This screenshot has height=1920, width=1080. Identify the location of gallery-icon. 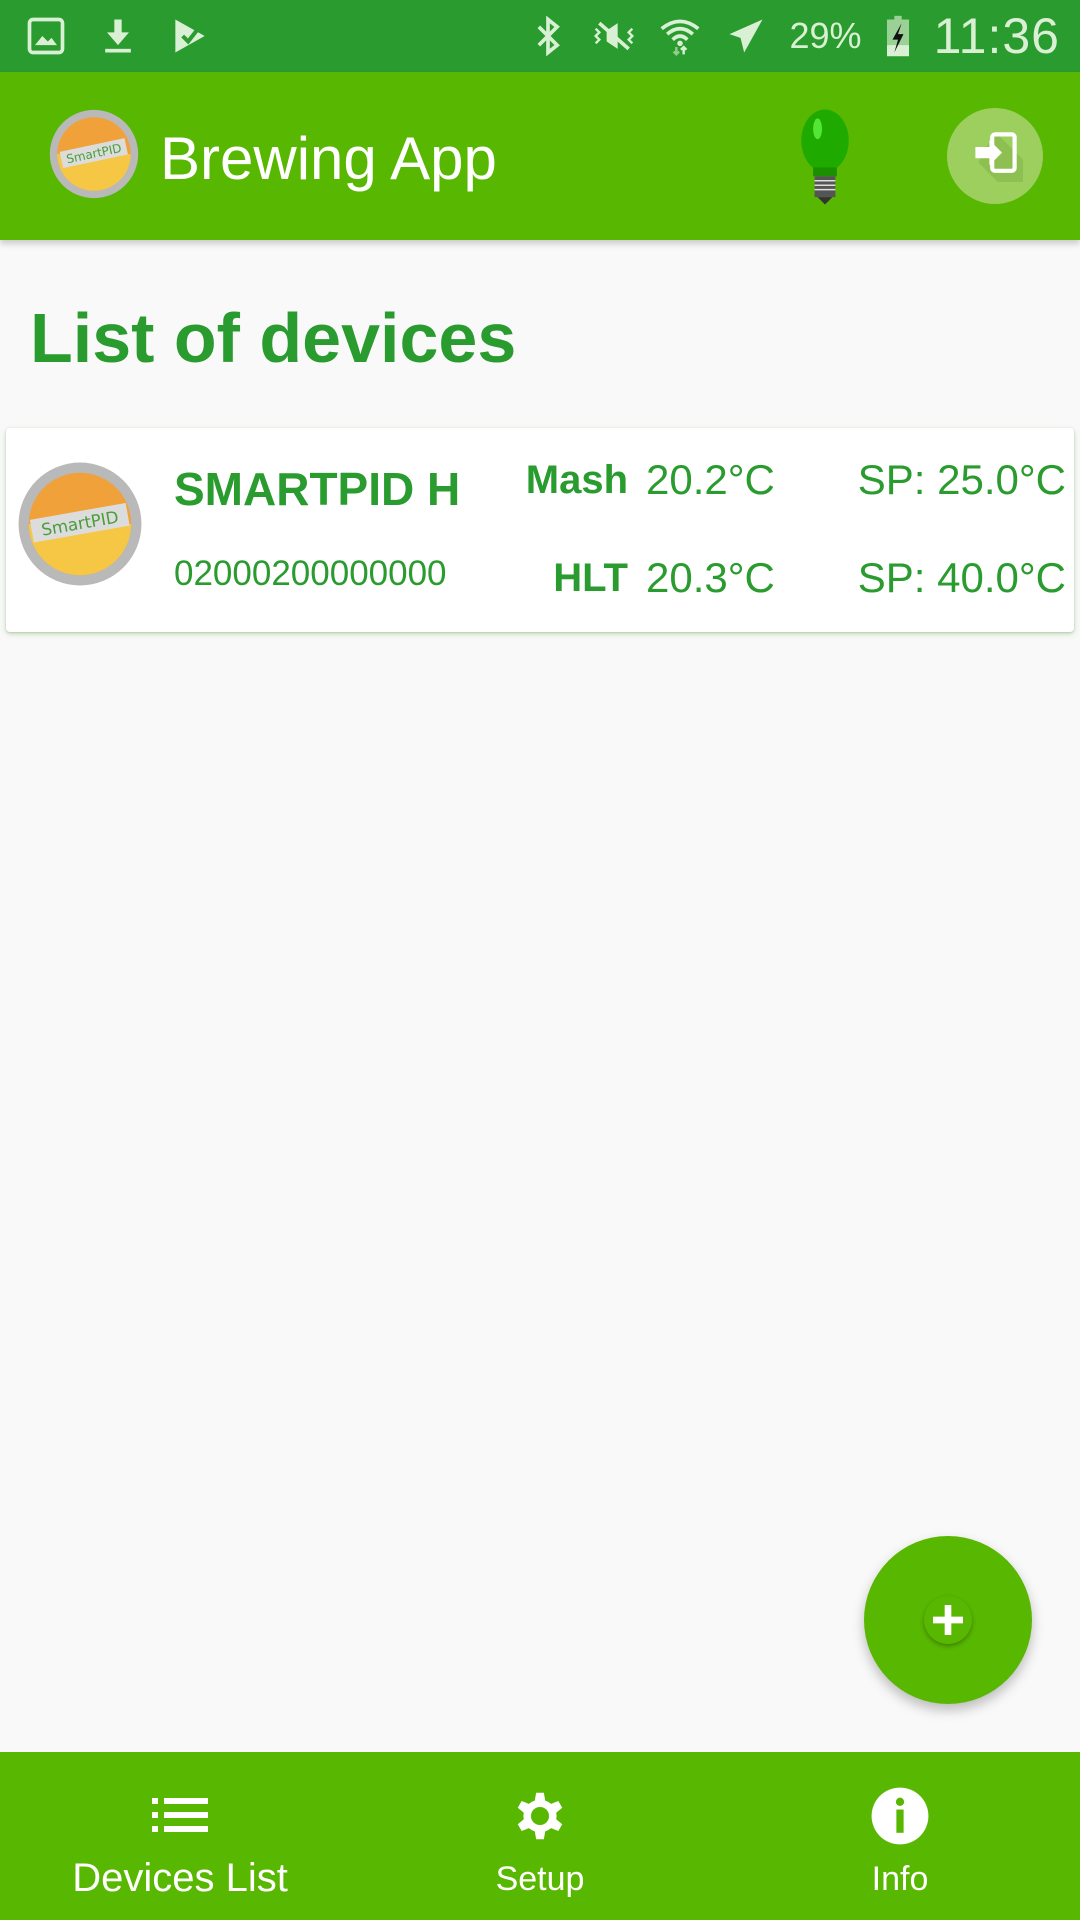
(46, 36).